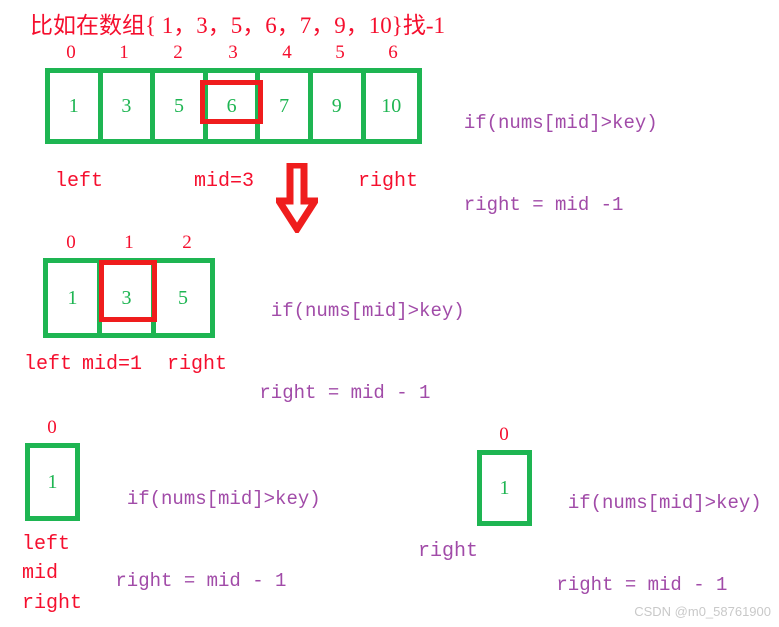 The height and width of the screenshot is (627, 779). I want to click on index-label: 5, so click(340, 52).